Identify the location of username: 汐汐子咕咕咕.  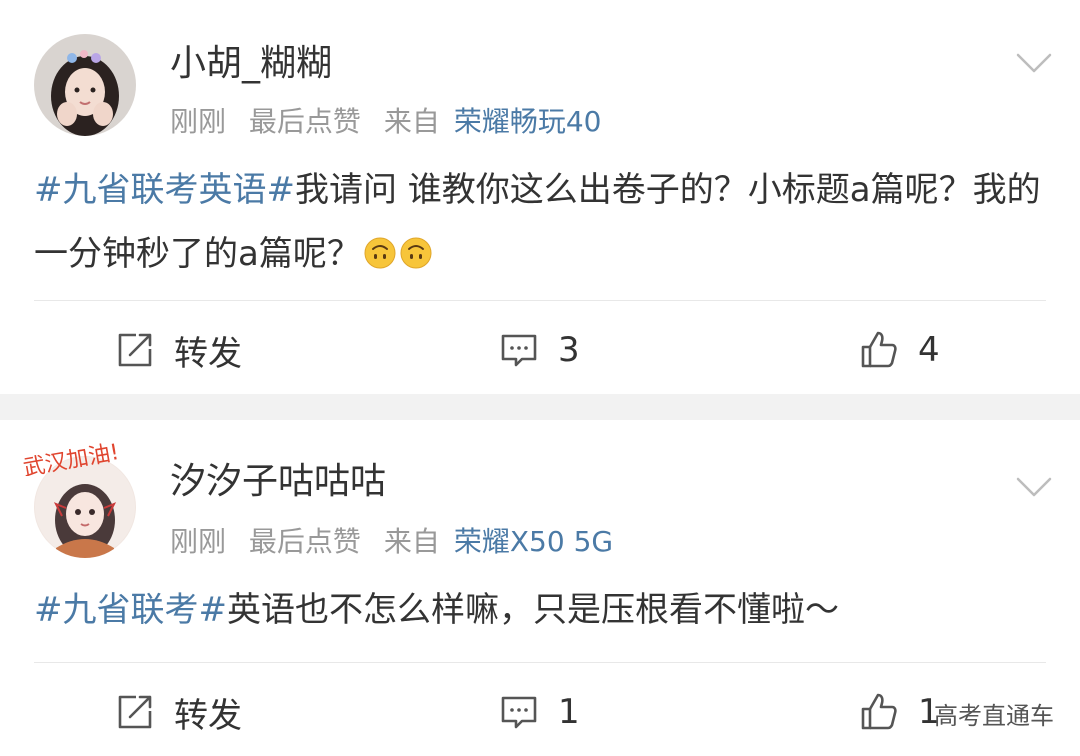
(278, 482).